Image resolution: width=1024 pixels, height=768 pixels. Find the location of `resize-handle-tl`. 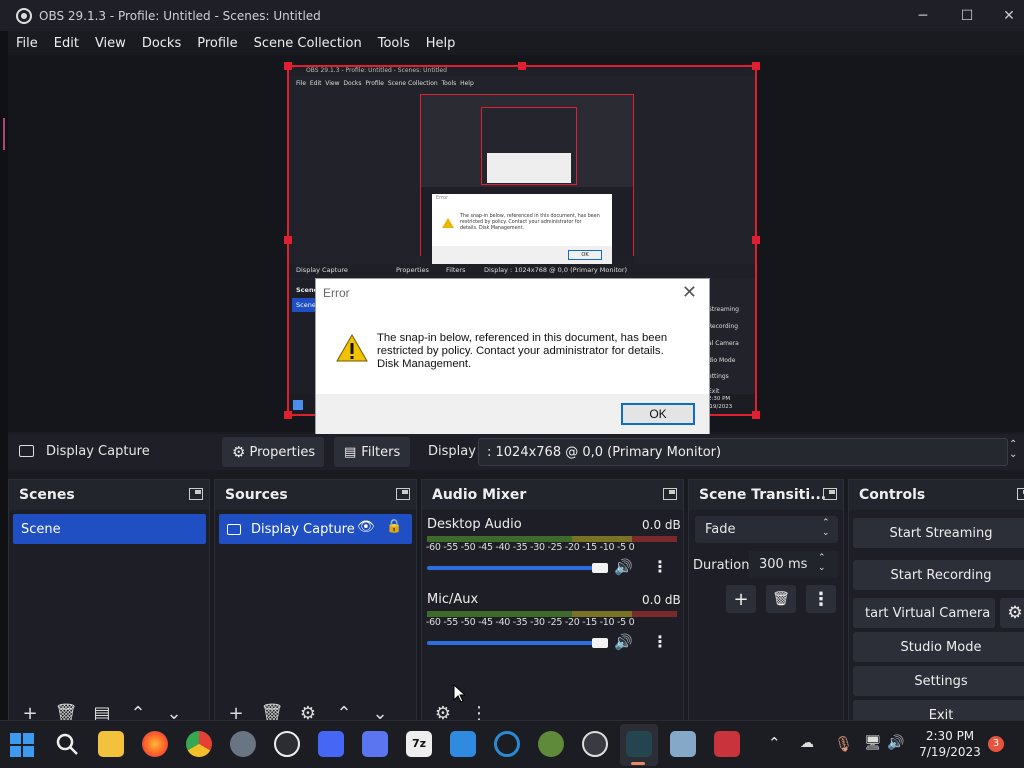

resize-handle-tl is located at coordinates (288, 66).